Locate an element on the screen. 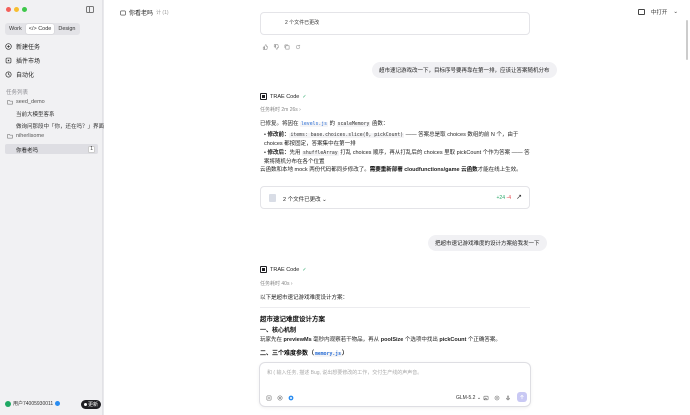  mode-switcher: Work </> Code Design is located at coordinates (42, 29).